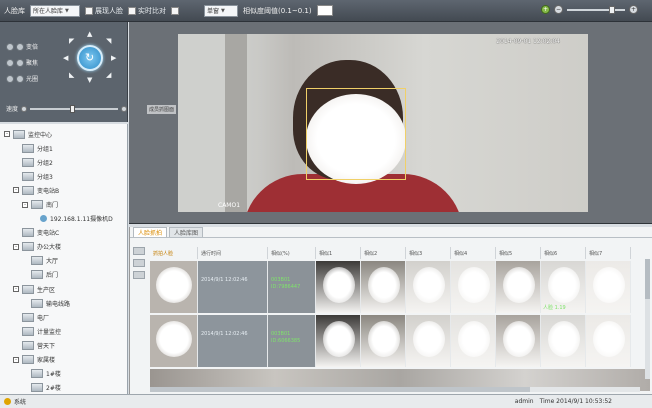 The width and height of the screenshot is (652, 408). I want to click on iris-plus-icon, so click(20, 78).